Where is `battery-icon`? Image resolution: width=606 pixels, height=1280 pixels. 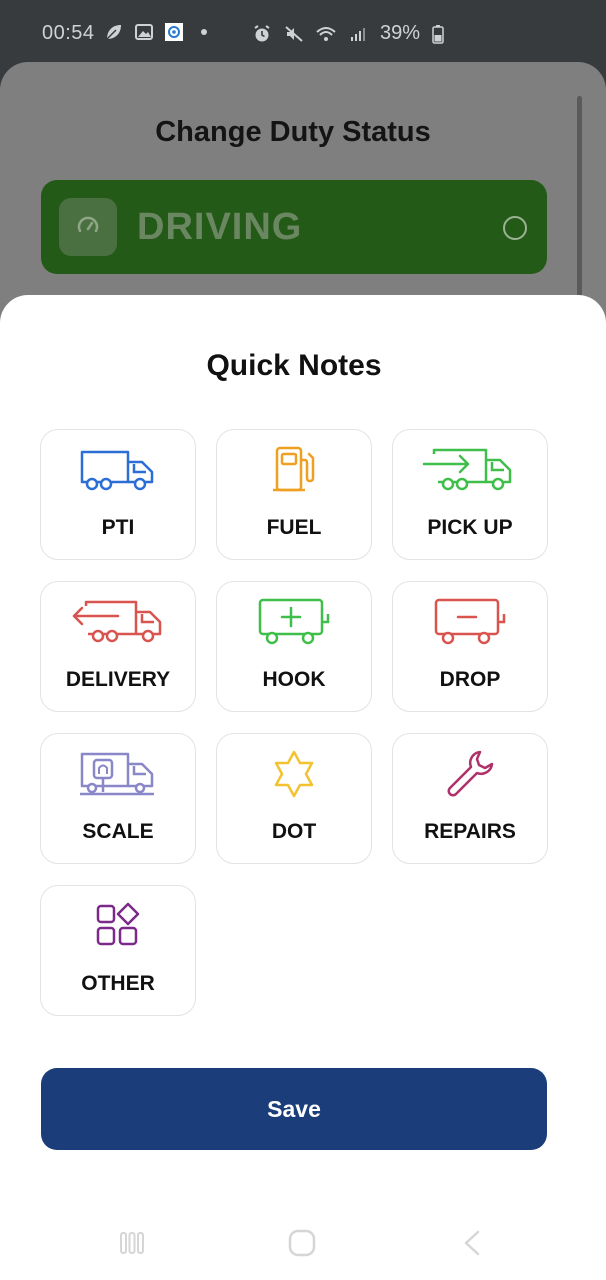 battery-icon is located at coordinates (438, 34).